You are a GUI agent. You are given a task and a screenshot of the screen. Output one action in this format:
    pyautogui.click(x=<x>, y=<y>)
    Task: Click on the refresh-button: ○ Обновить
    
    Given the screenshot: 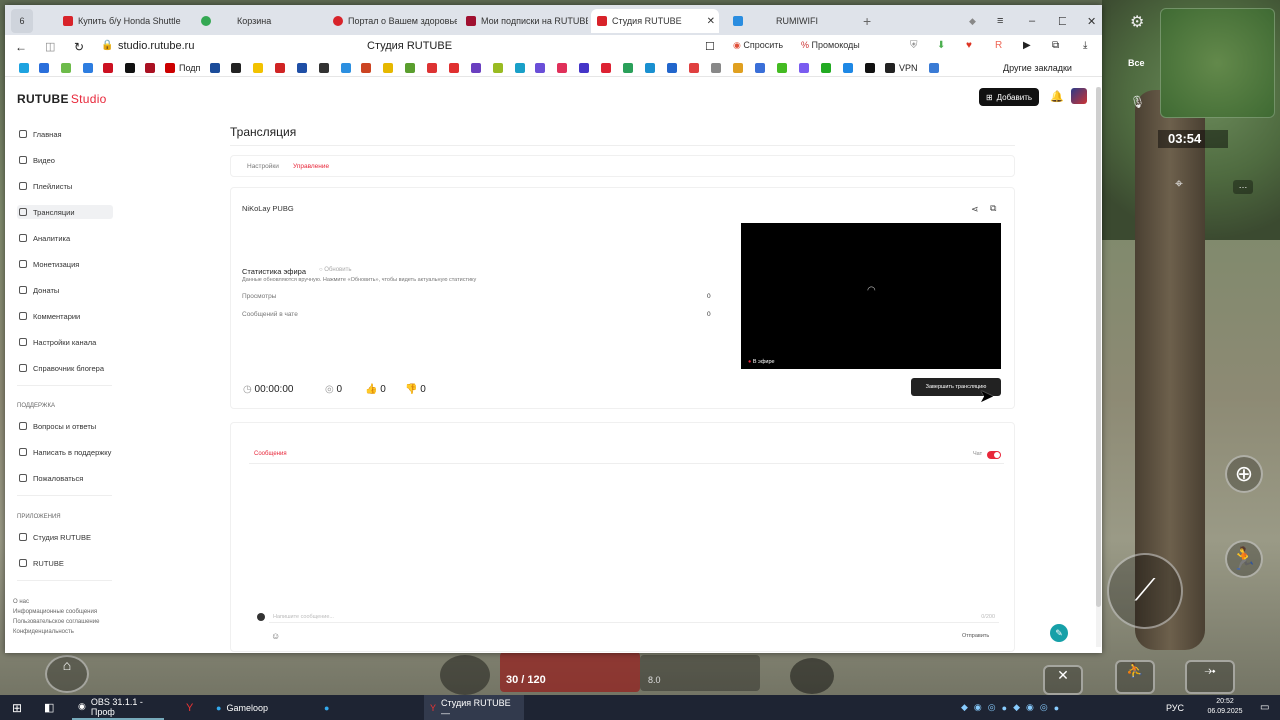 What is the action you would take?
    pyautogui.click(x=335, y=270)
    